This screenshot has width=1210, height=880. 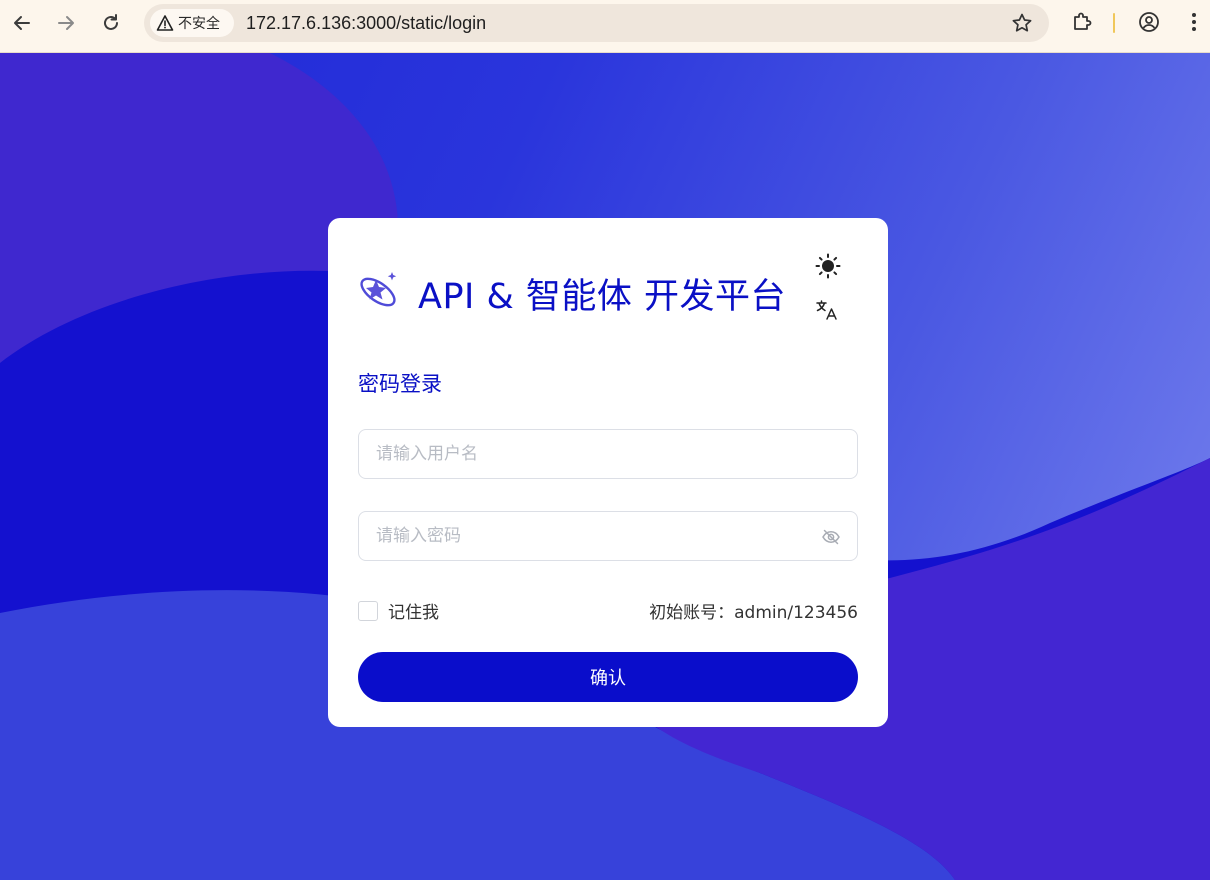 I want to click on back-button, so click(x=22, y=23).